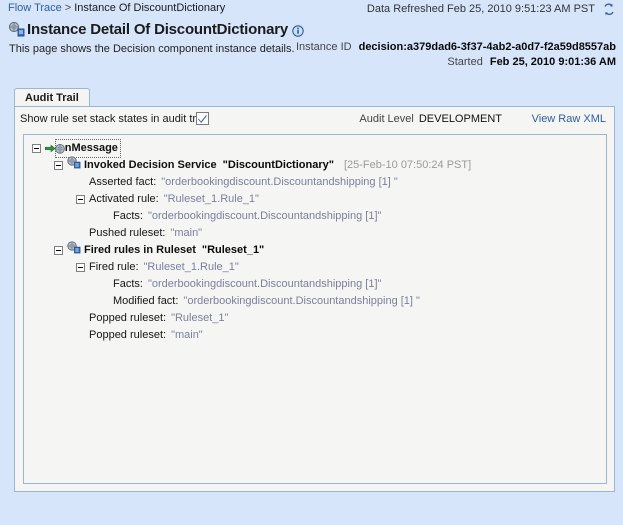  I want to click on tree-row: Popped ruleset: "main", so click(318, 335).